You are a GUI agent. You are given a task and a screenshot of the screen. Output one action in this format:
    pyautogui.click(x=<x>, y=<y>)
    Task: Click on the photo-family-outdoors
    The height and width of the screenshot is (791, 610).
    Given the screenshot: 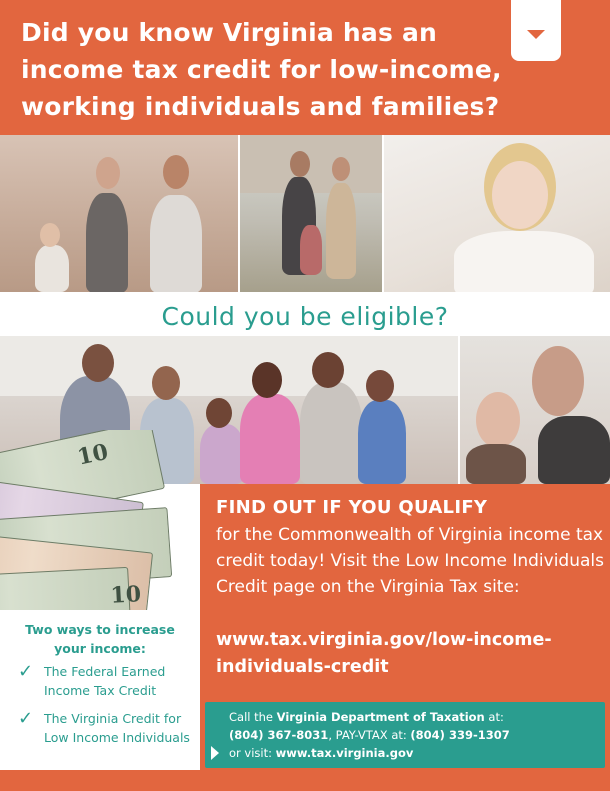 What is the action you would take?
    pyautogui.click(x=311, y=213)
    